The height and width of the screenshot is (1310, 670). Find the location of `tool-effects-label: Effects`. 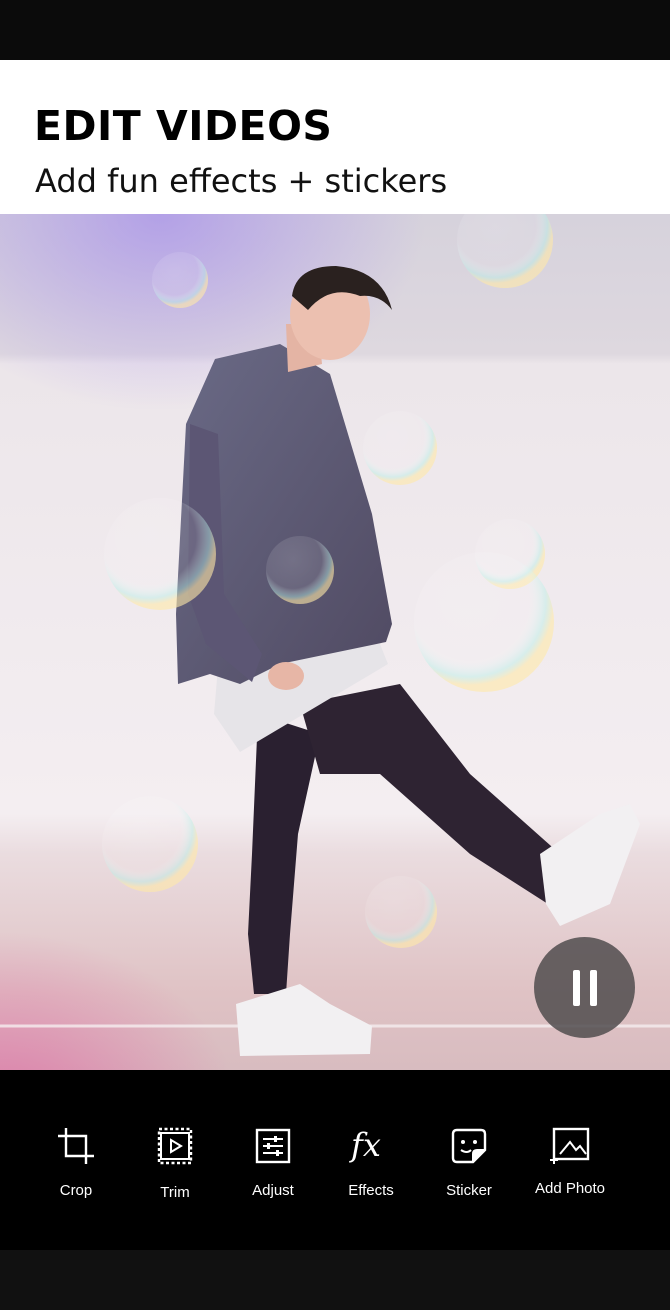

tool-effects-label: Effects is located at coordinates (371, 1190).